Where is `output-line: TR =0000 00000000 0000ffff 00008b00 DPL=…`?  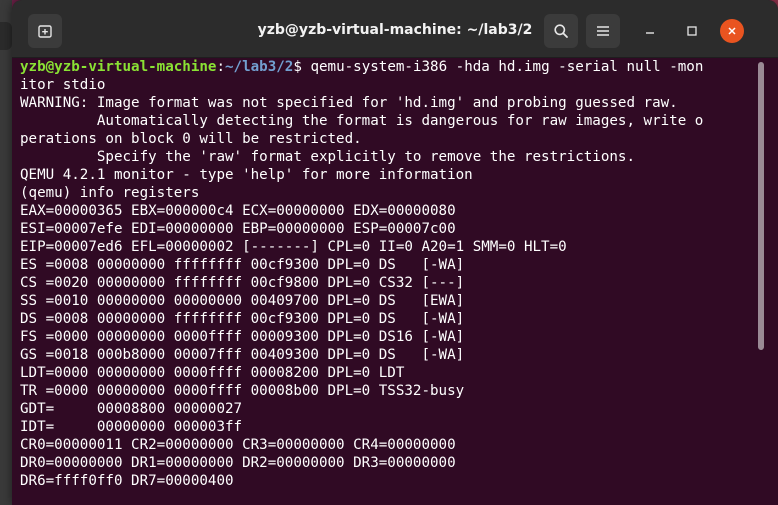
output-line: TR =0000 00000000 0000ffff 00008b00 DPL=… is located at coordinates (242, 391).